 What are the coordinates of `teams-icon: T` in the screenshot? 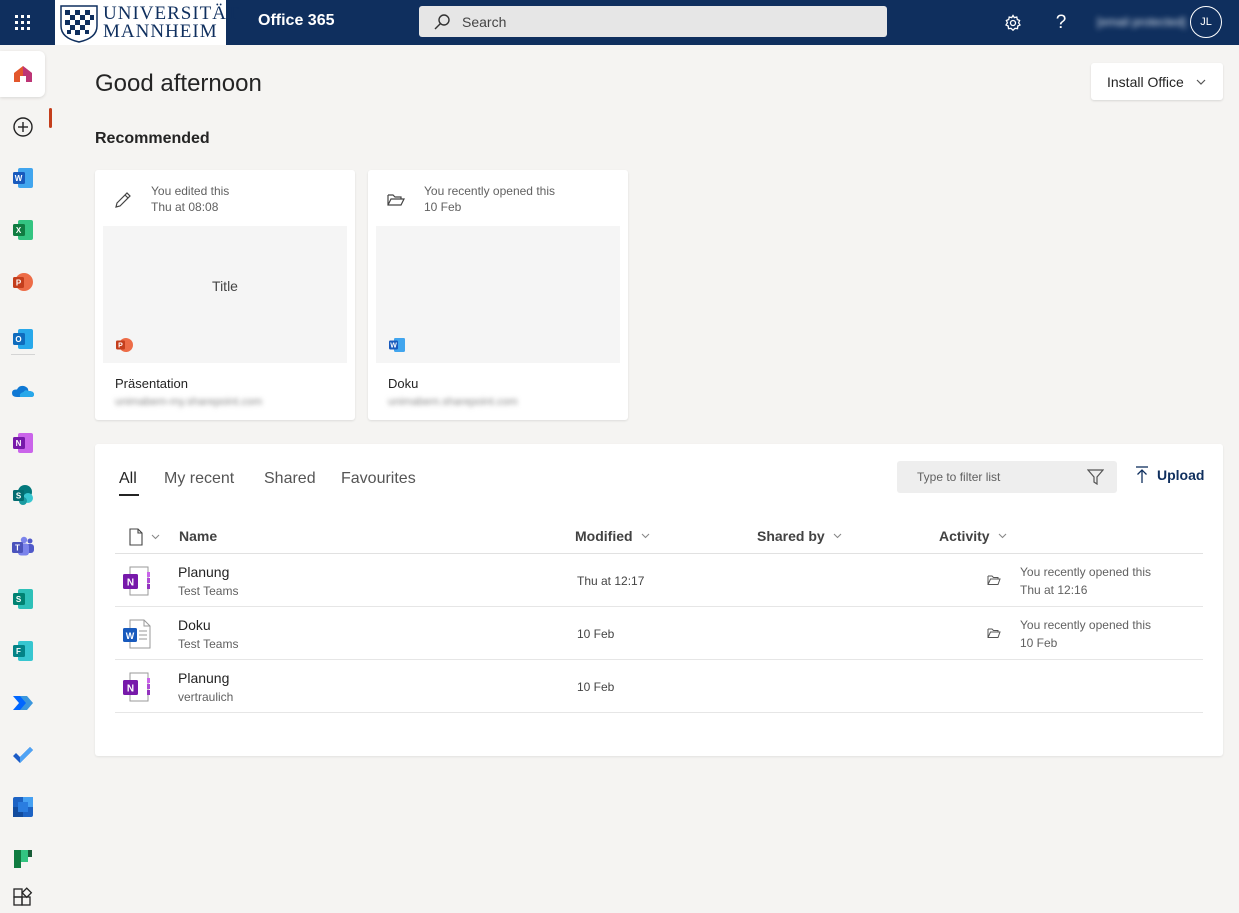 It's located at (22, 546).